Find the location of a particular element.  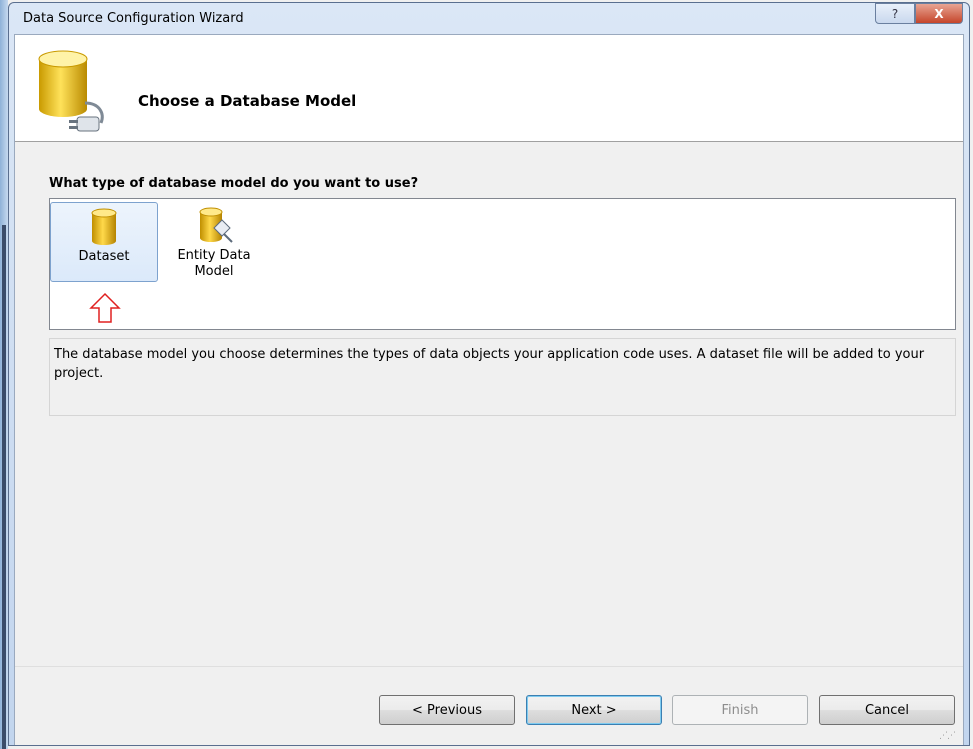

next-button: Next > is located at coordinates (594, 710).